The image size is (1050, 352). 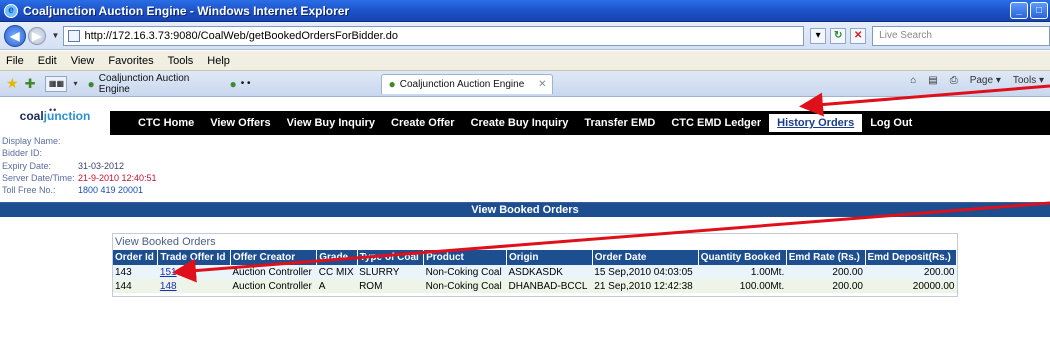 What do you see at coordinates (525, 210) in the screenshot?
I see `page-title-band: View Booked Orders` at bounding box center [525, 210].